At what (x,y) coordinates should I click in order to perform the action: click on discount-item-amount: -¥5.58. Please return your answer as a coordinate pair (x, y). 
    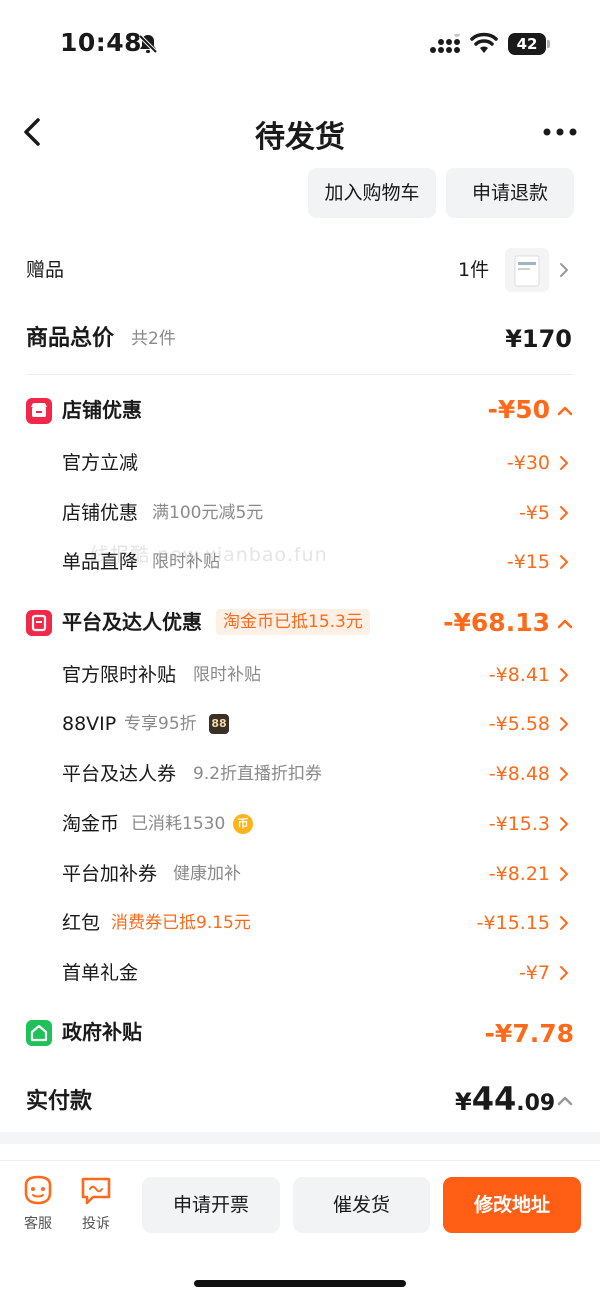
    Looking at the image, I should click on (519, 724).